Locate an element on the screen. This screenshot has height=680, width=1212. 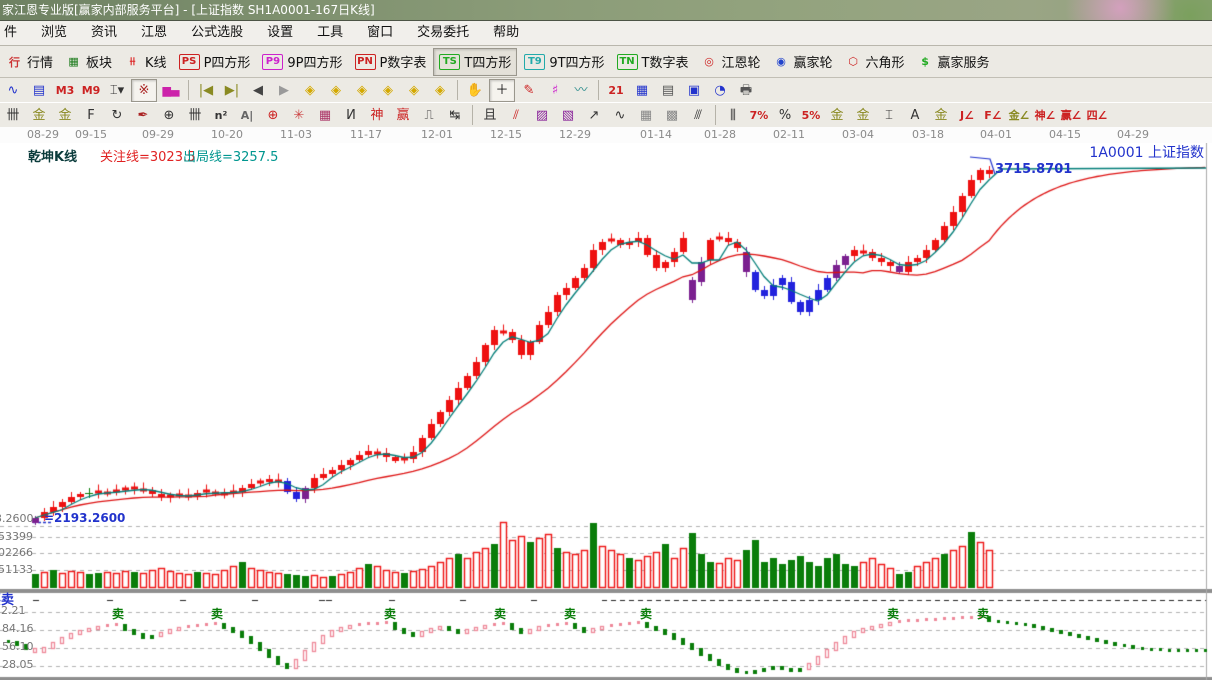
grid-arrow-icon: ▩ is located at coordinates (672, 115).